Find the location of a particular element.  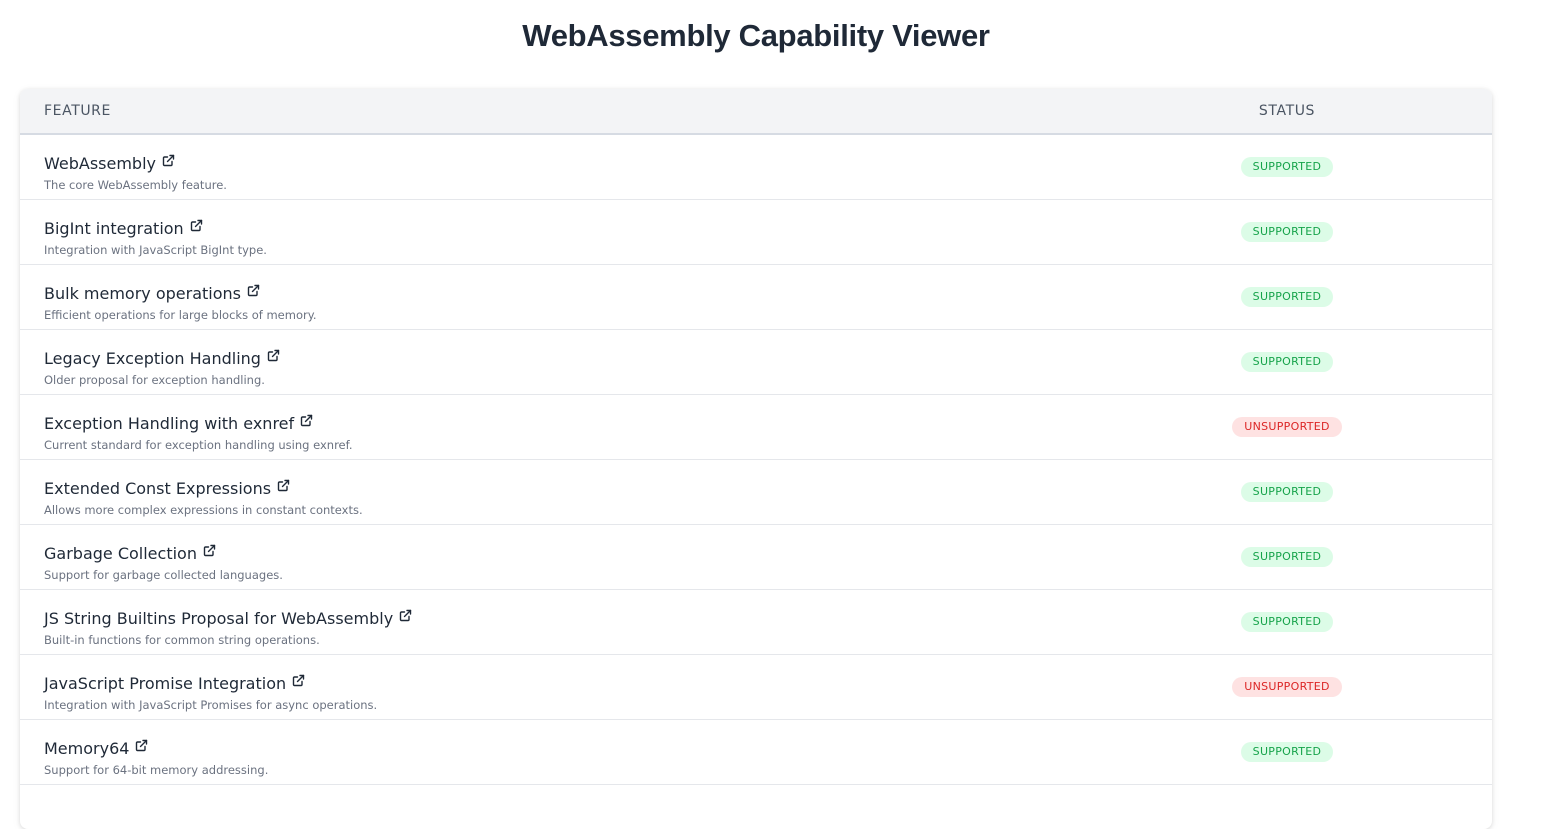

feature-name: WebAssembly is located at coordinates (100, 163).